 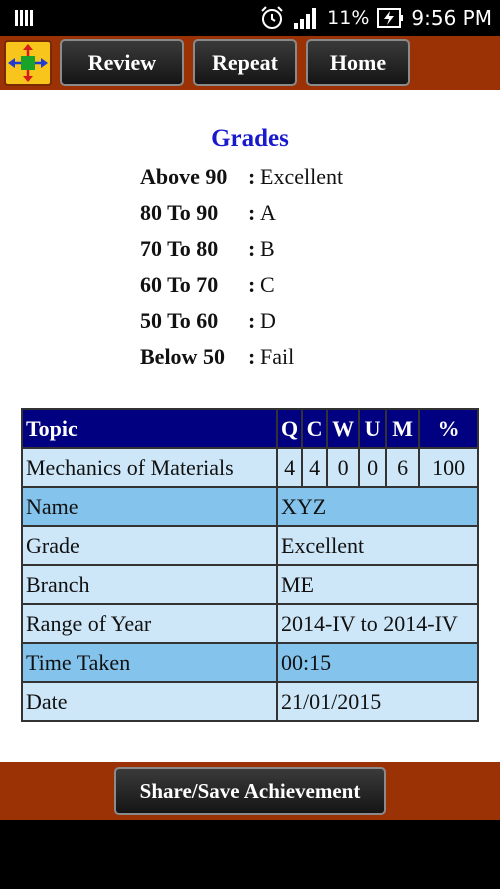 I want to click on grade-value: B, so click(x=267, y=248).